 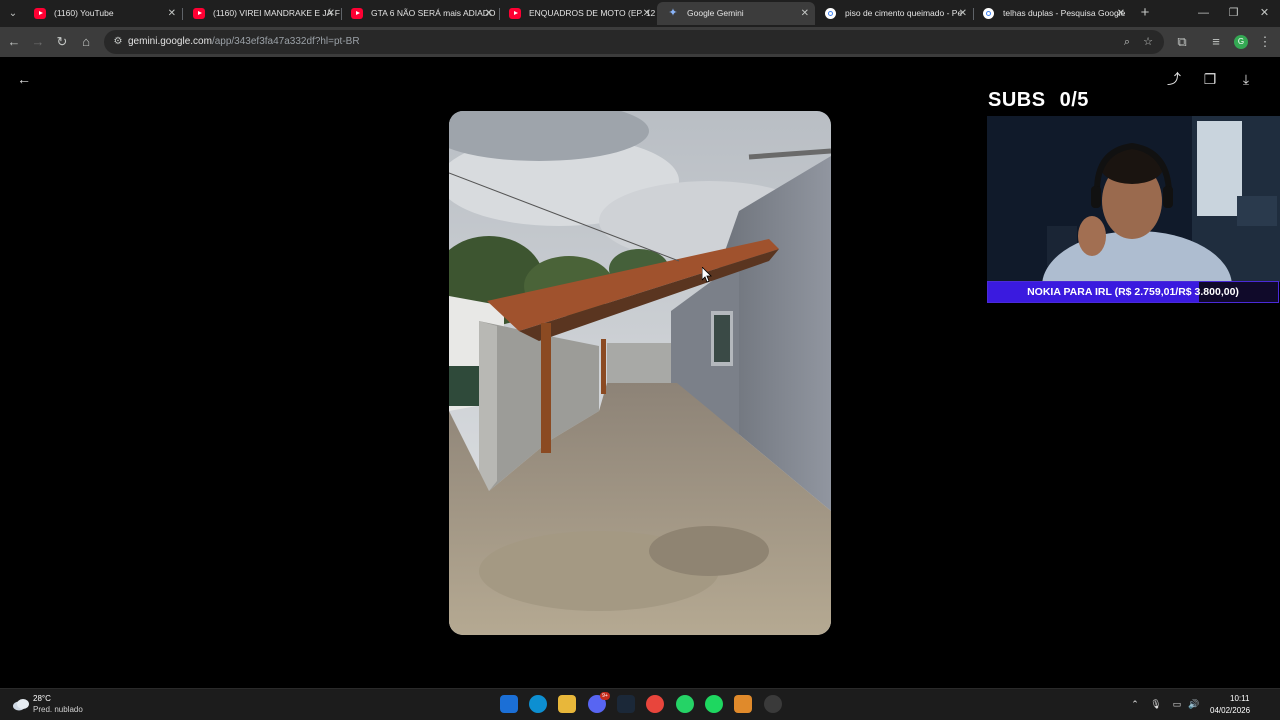 What do you see at coordinates (62, 42) in the screenshot?
I see `reload-icon: ↻` at bounding box center [62, 42].